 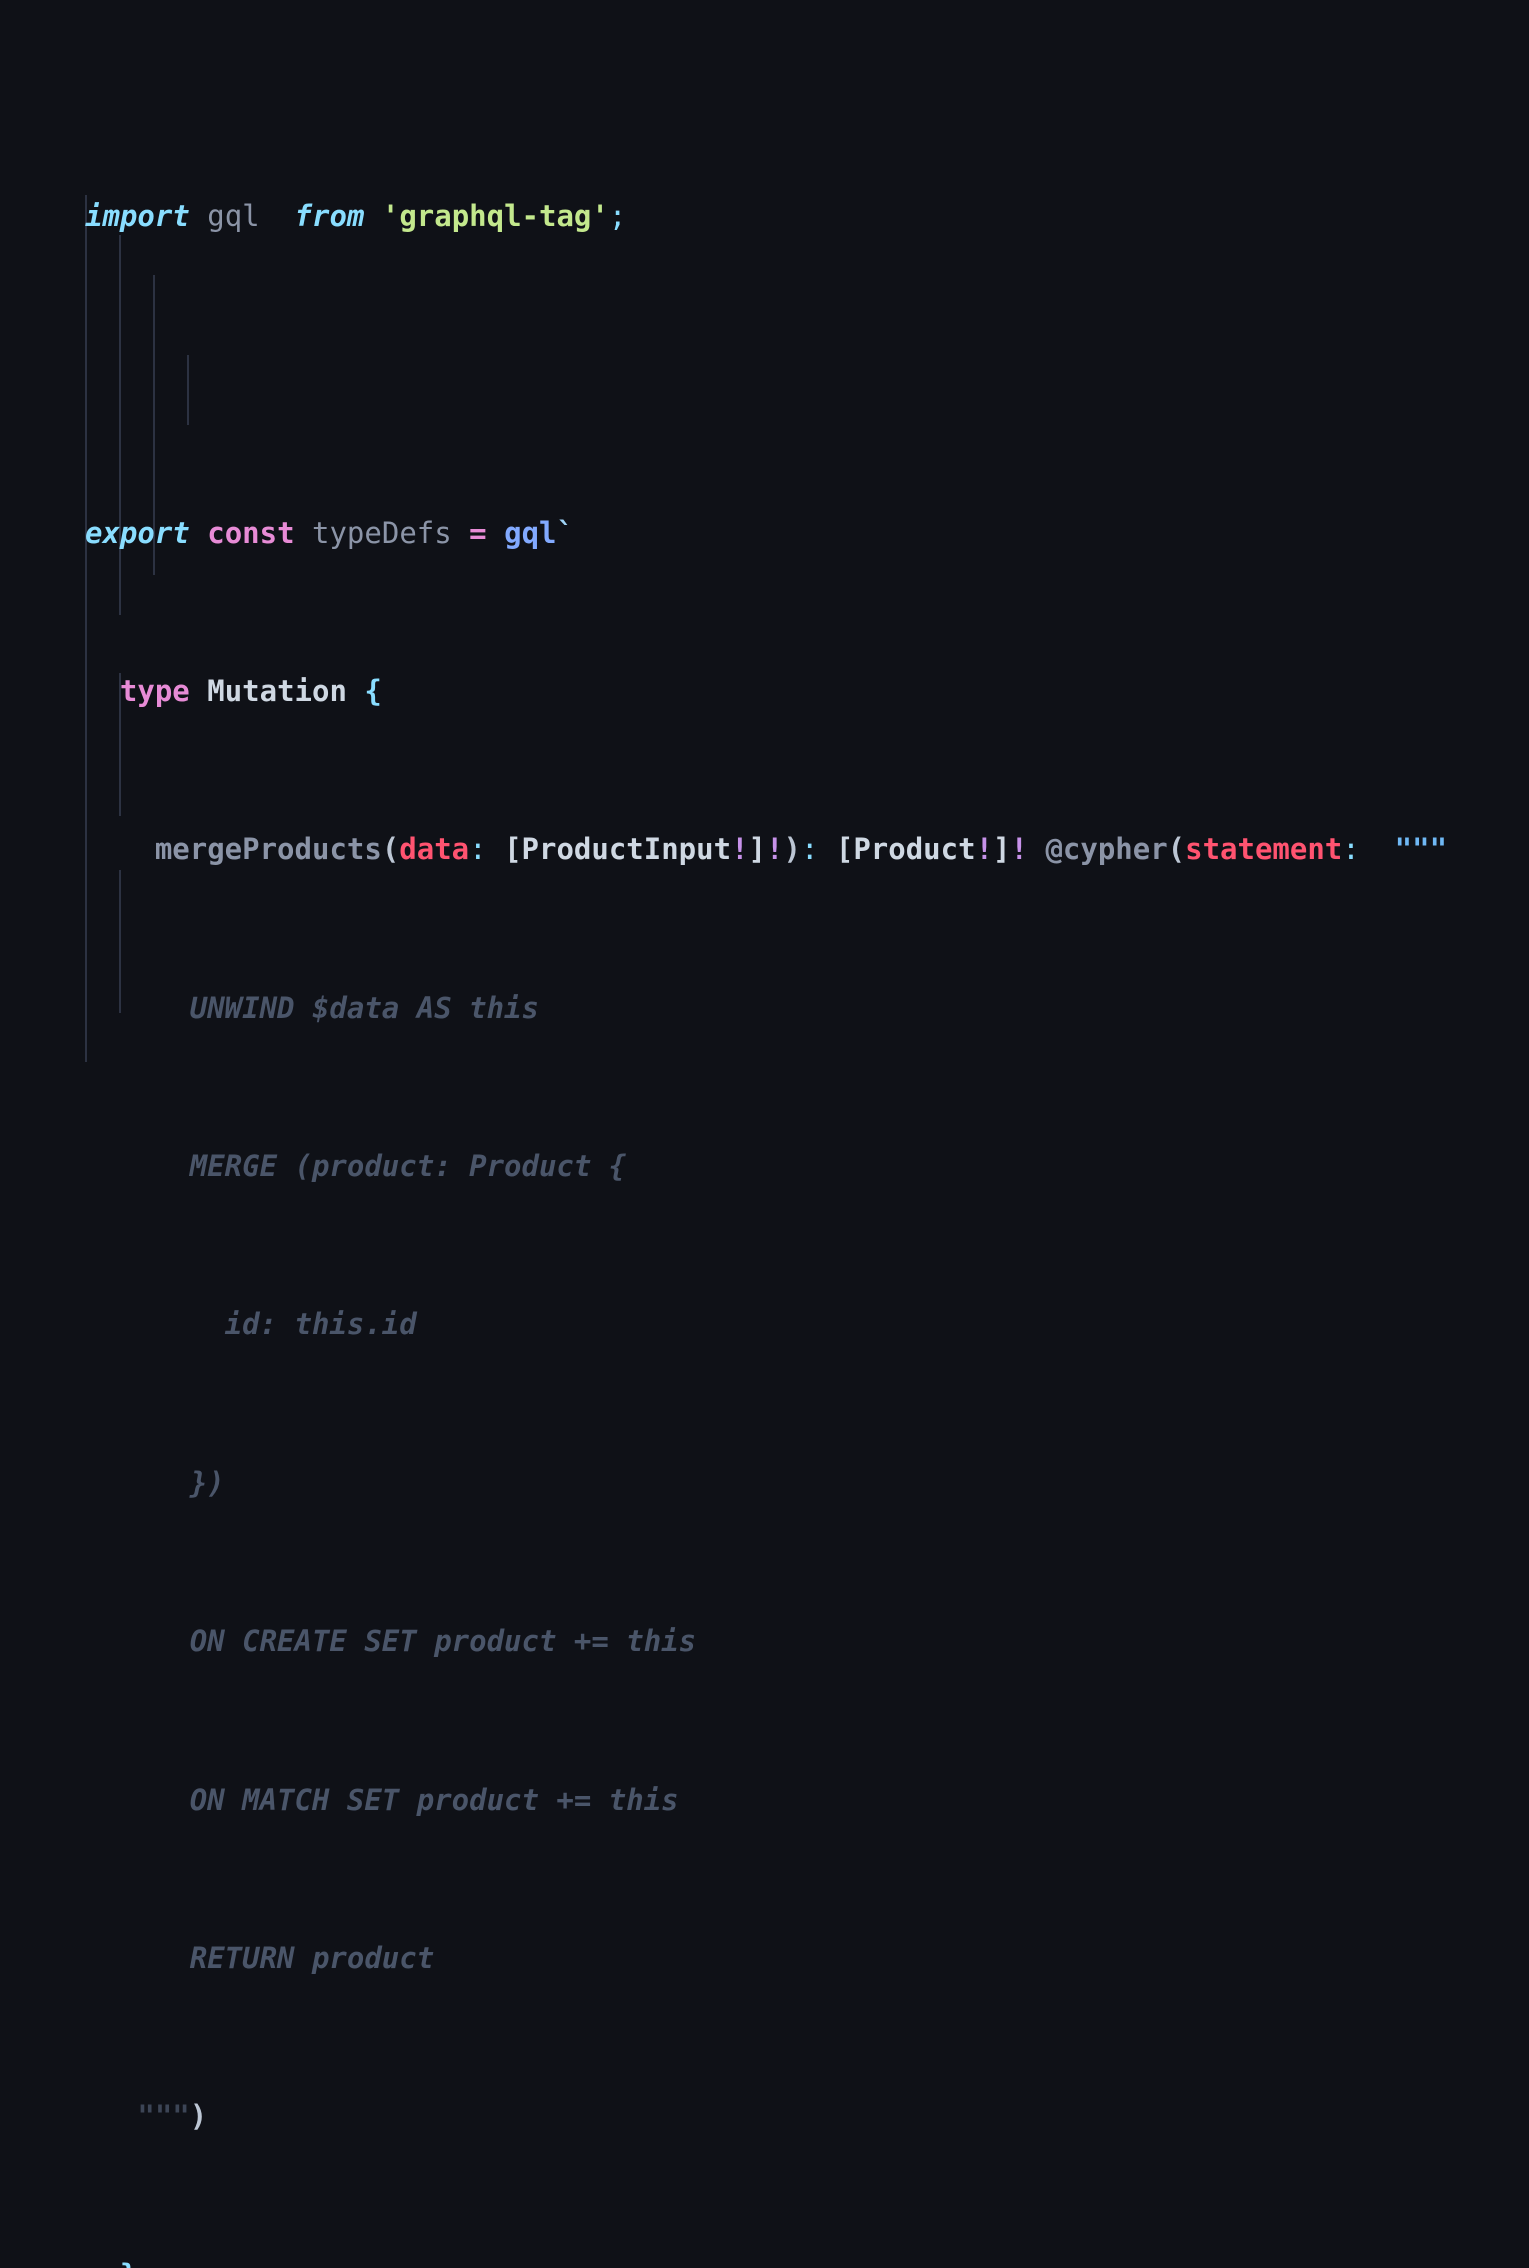 I want to click on token-product-typename: Product, so click(x=914, y=849).